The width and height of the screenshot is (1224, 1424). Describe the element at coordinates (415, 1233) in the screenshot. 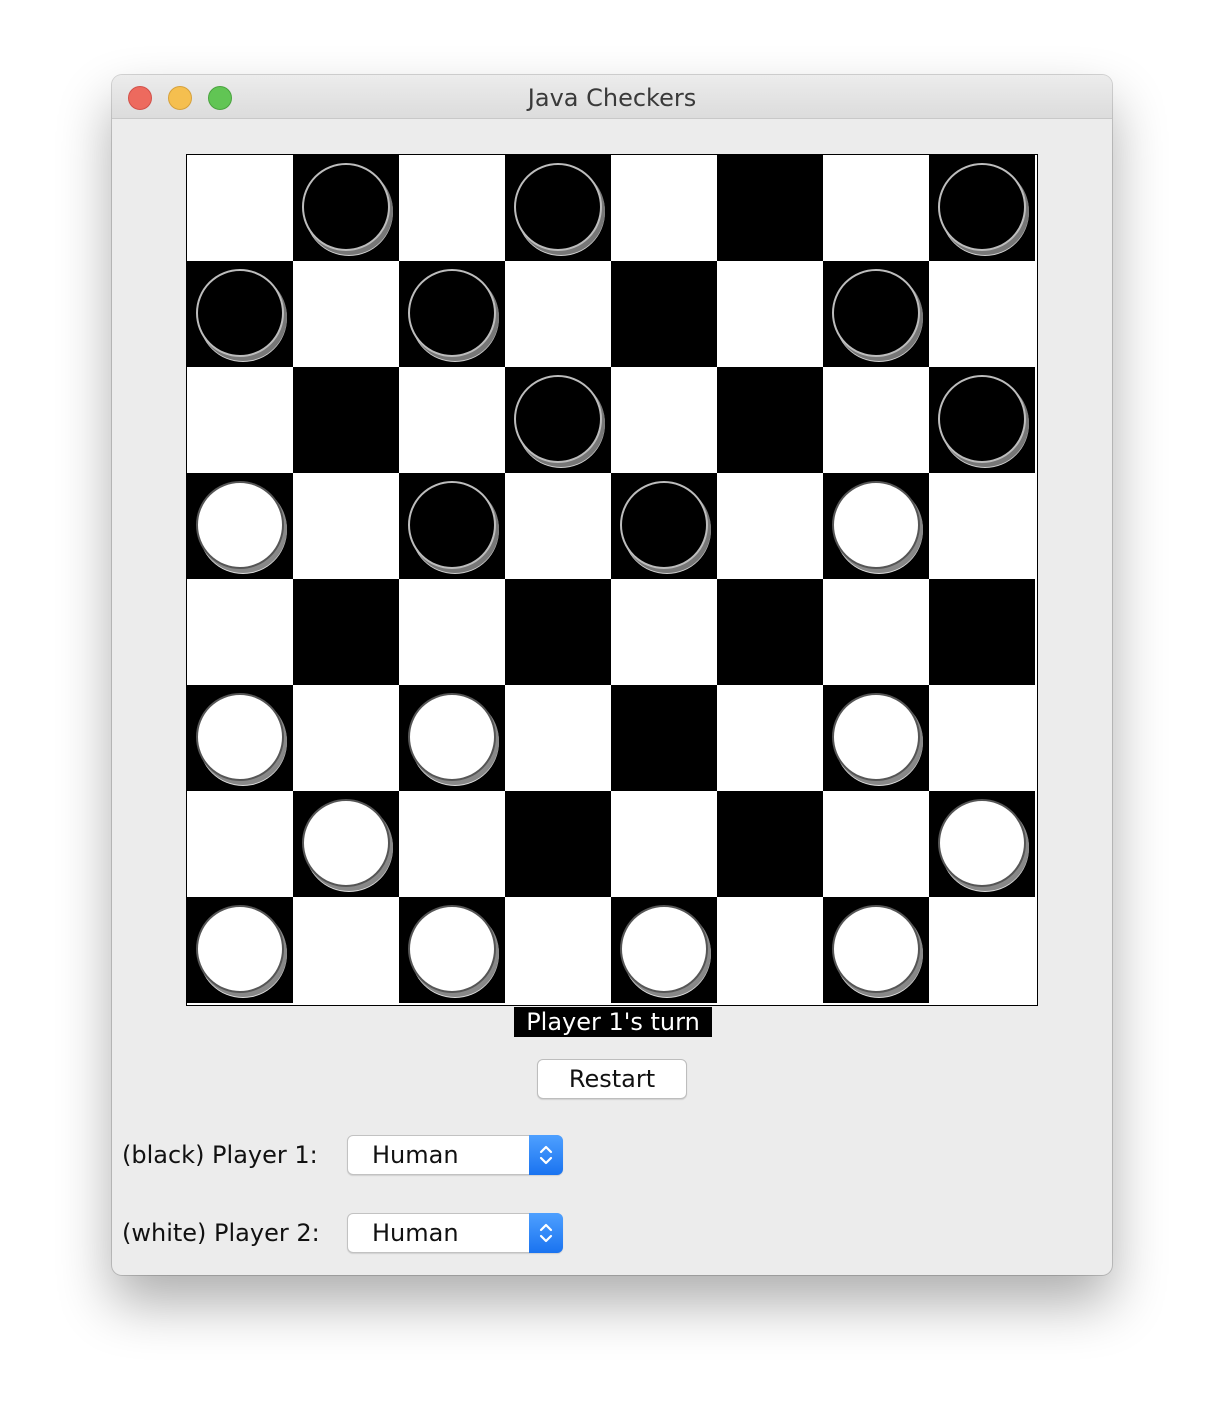

I see `player2-select-value: Human` at that location.